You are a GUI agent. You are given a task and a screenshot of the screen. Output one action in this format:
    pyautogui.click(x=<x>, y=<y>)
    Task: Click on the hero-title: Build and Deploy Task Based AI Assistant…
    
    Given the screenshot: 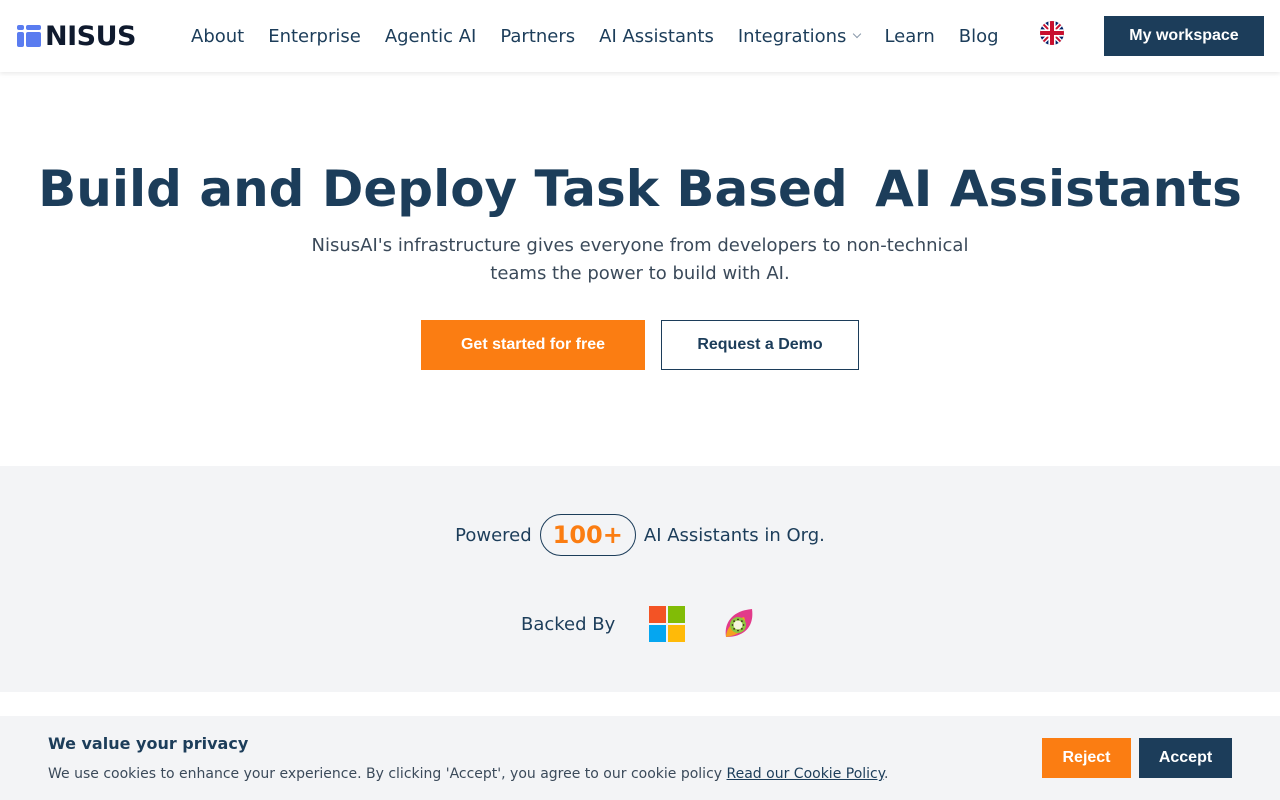 What is the action you would take?
    pyautogui.click(x=640, y=191)
    